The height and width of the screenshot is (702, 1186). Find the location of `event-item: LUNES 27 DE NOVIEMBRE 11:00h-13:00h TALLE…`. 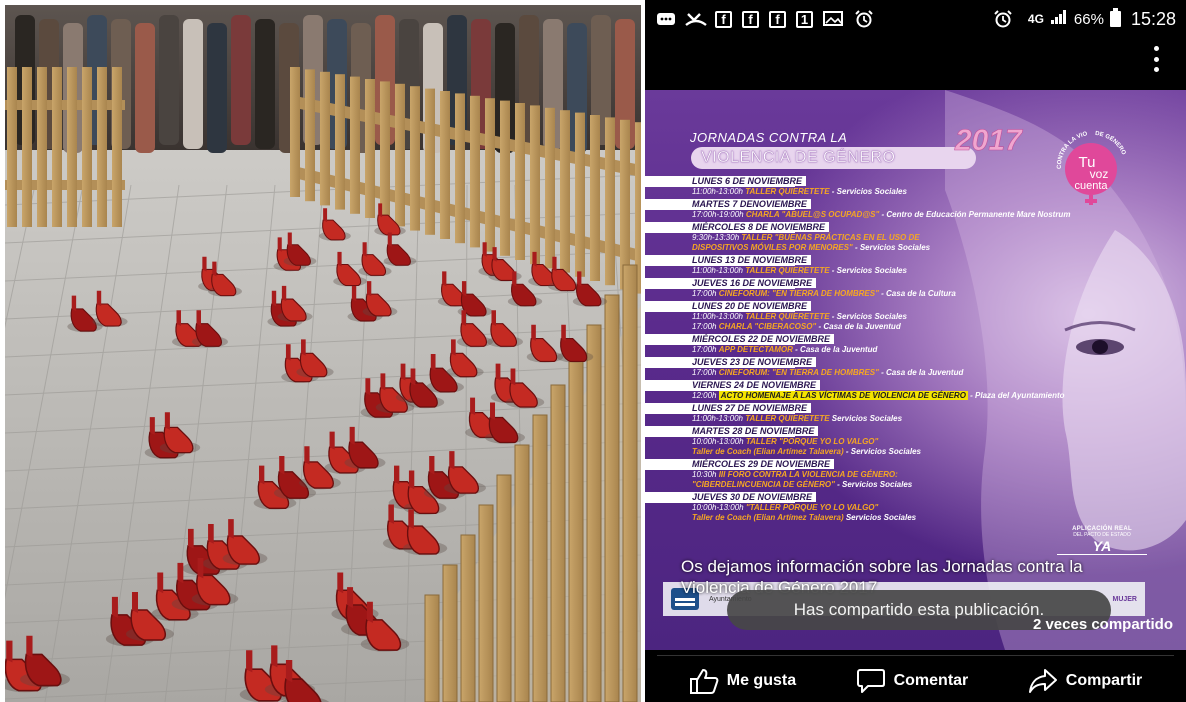

event-item: LUNES 27 DE NOVIEMBRE 11:00h-13:00h TALLE… is located at coordinates (915, 413).